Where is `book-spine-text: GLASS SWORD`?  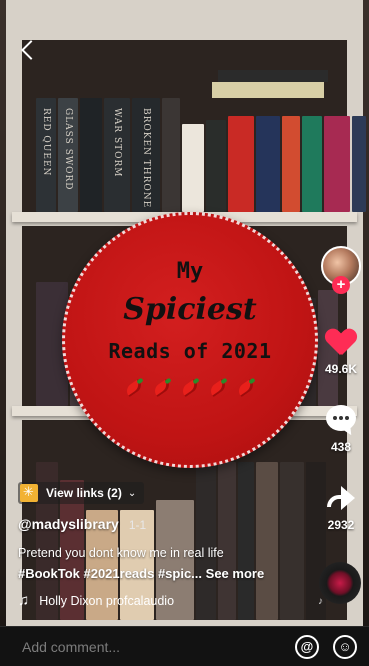
book-spine-text: GLASS SWORD is located at coordinates (68, 149).